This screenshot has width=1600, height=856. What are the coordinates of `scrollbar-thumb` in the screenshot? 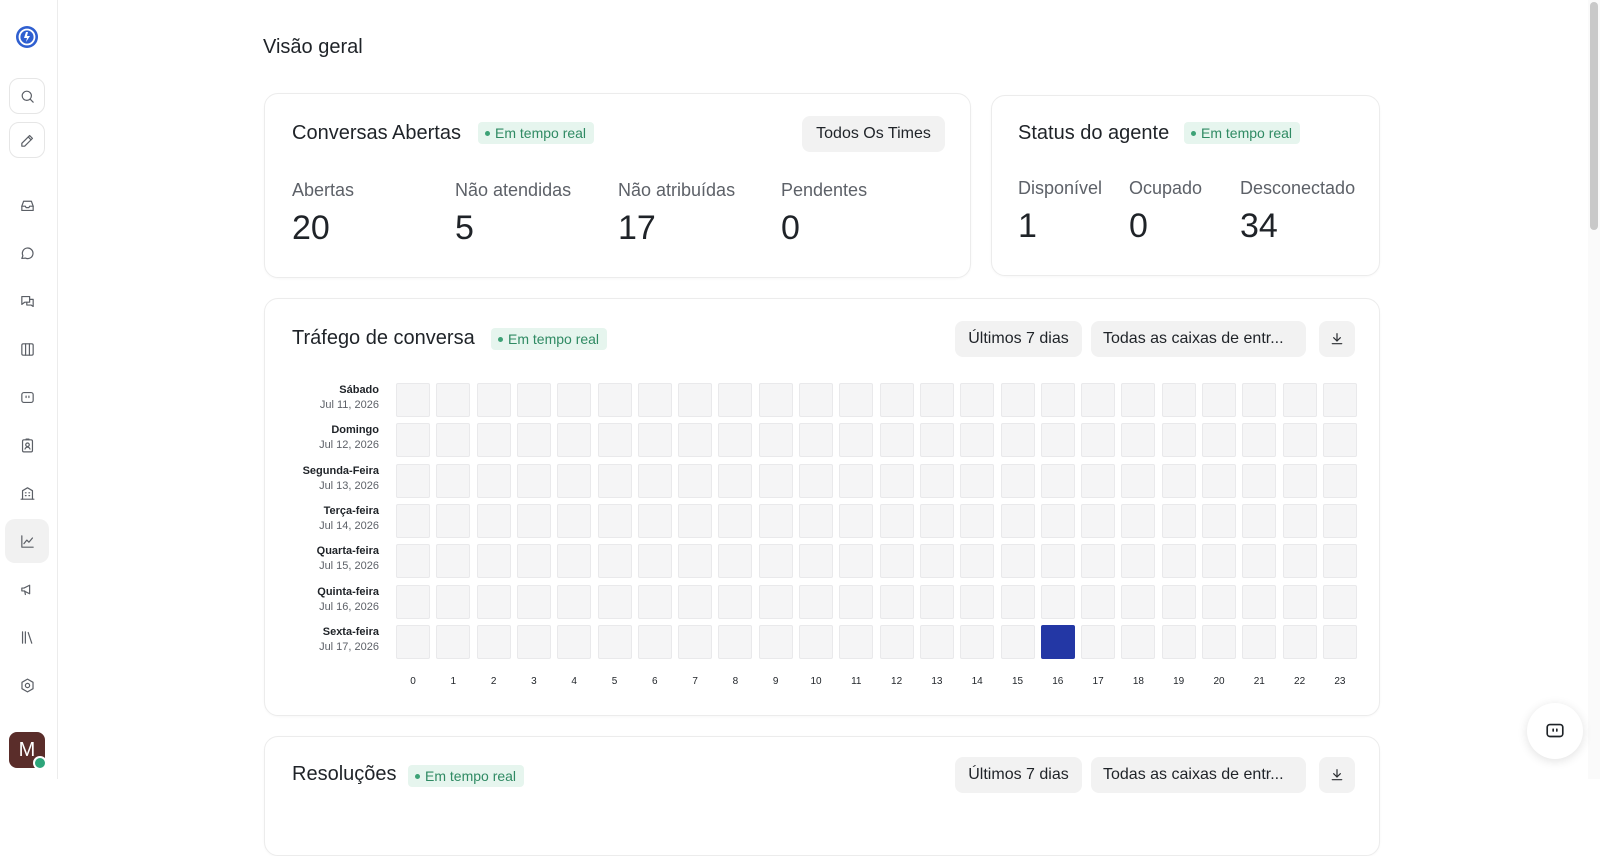 It's located at (1594, 116).